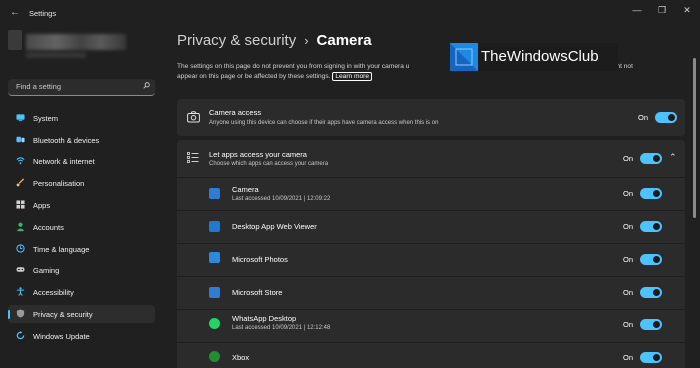  Describe the element at coordinates (260, 259) in the screenshot. I see `app-name: Microsoft Photos` at that location.